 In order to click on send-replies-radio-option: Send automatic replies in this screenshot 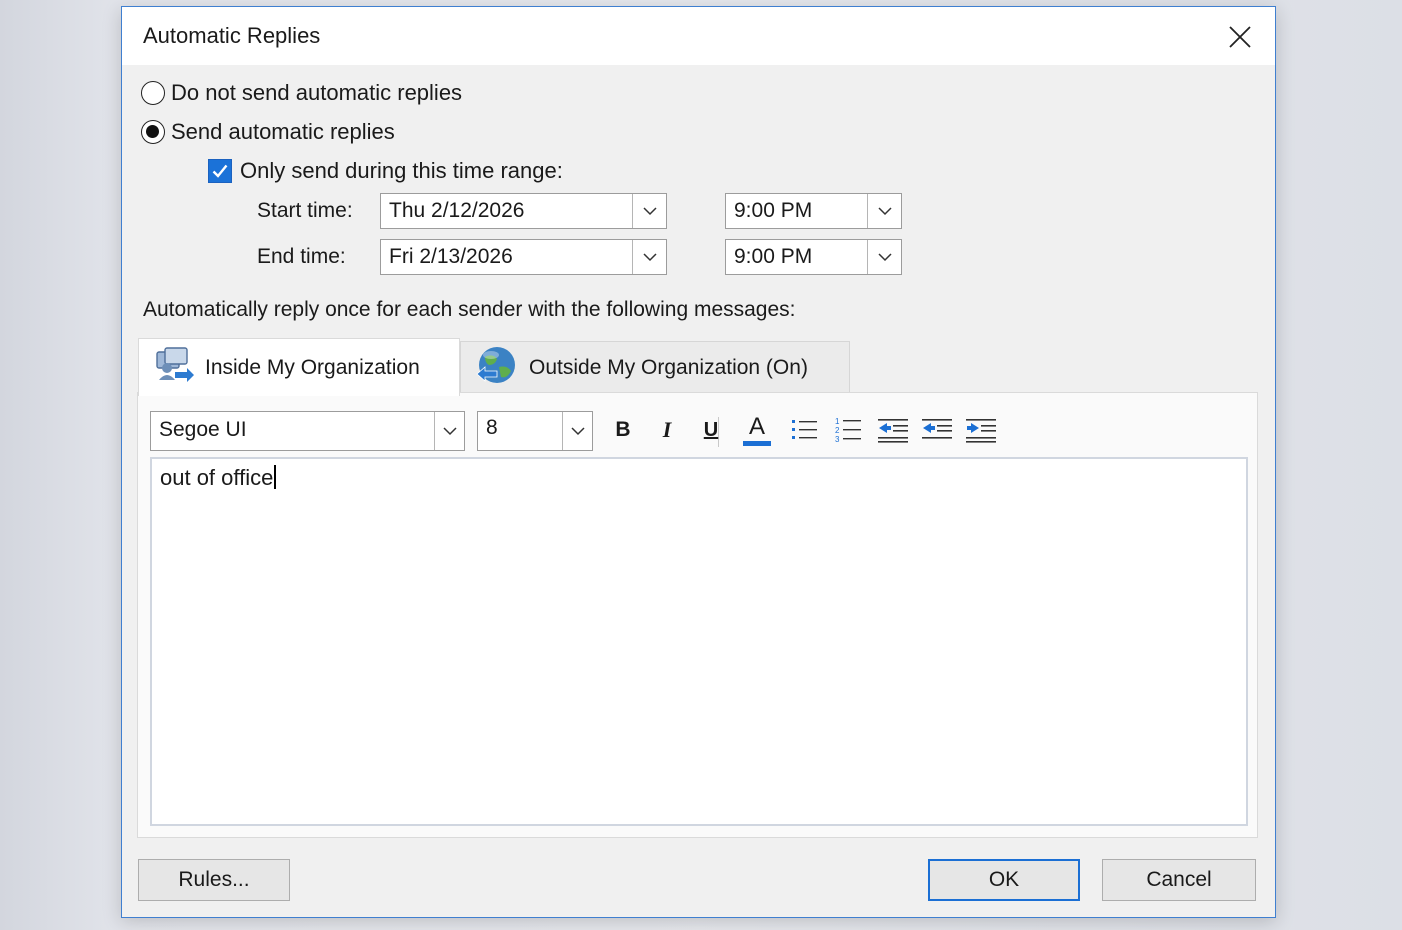, I will do `click(268, 132)`.